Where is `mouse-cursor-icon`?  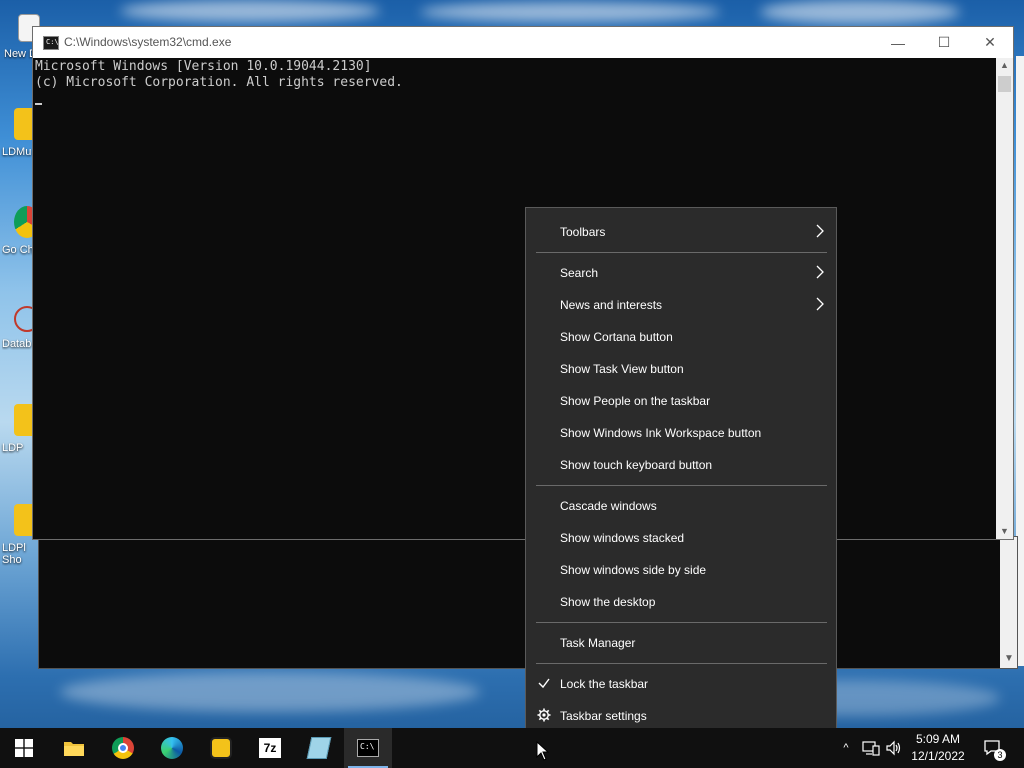
mouse-cursor-icon is located at coordinates (543, 751).